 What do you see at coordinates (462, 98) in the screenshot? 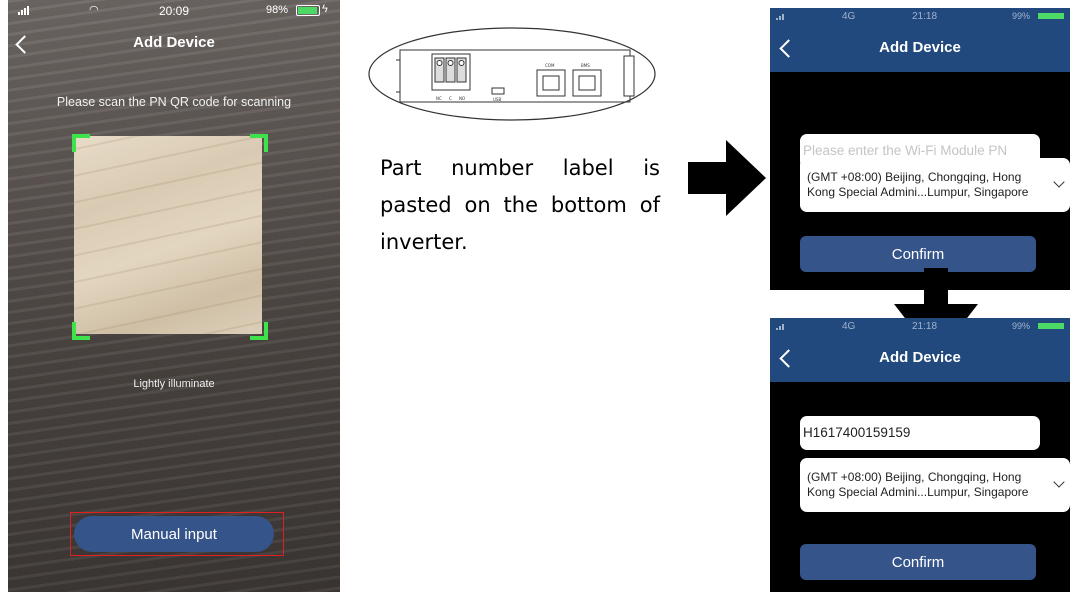
I see `port-label-no: NO` at bounding box center [462, 98].